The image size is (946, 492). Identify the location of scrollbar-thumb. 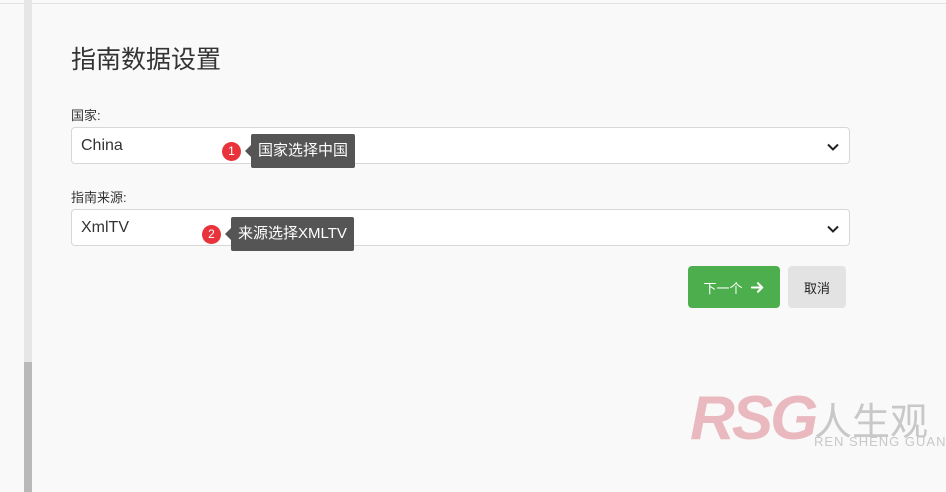
(28, 427).